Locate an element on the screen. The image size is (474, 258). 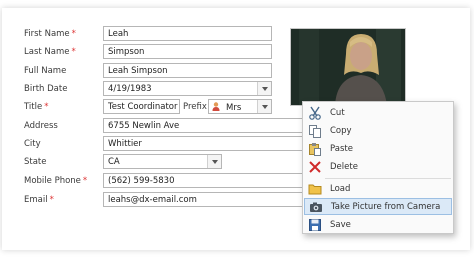
menu-item-take-picture-from-camera: Take Picture from Camera is located at coordinates (378, 206).